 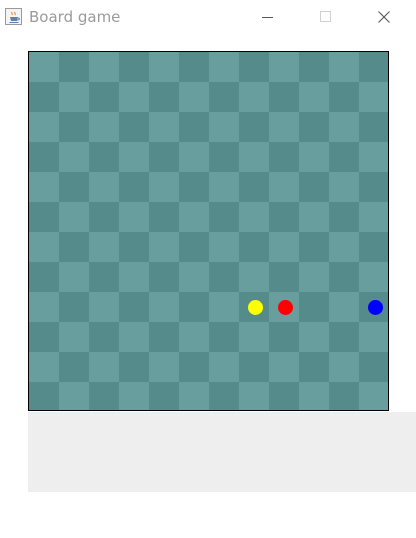 I want to click on title-bar: Board game, so click(x=208, y=17).